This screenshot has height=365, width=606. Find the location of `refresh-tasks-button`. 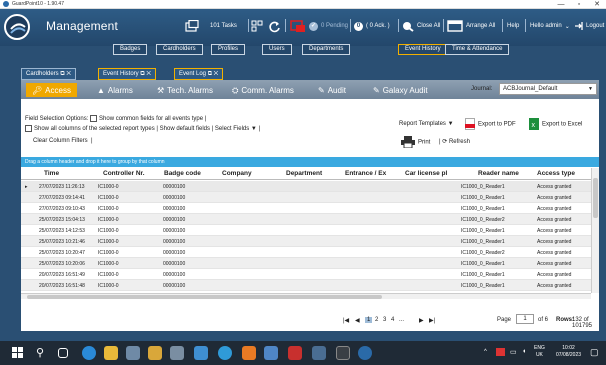

refresh-tasks-button is located at coordinates (274, 26).